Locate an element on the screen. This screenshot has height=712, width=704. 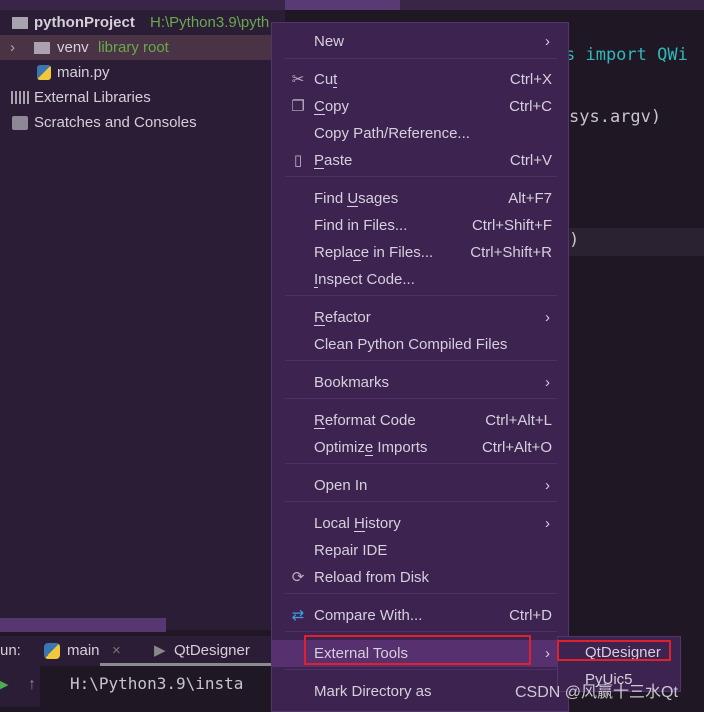
project-path: H:\Python3.9\pyth is located at coordinates (210, 22).